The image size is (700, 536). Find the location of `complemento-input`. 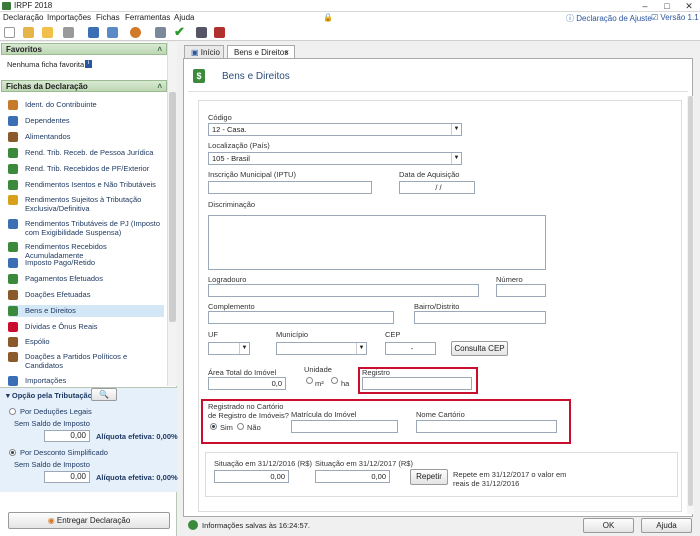

complemento-input is located at coordinates (301, 317).